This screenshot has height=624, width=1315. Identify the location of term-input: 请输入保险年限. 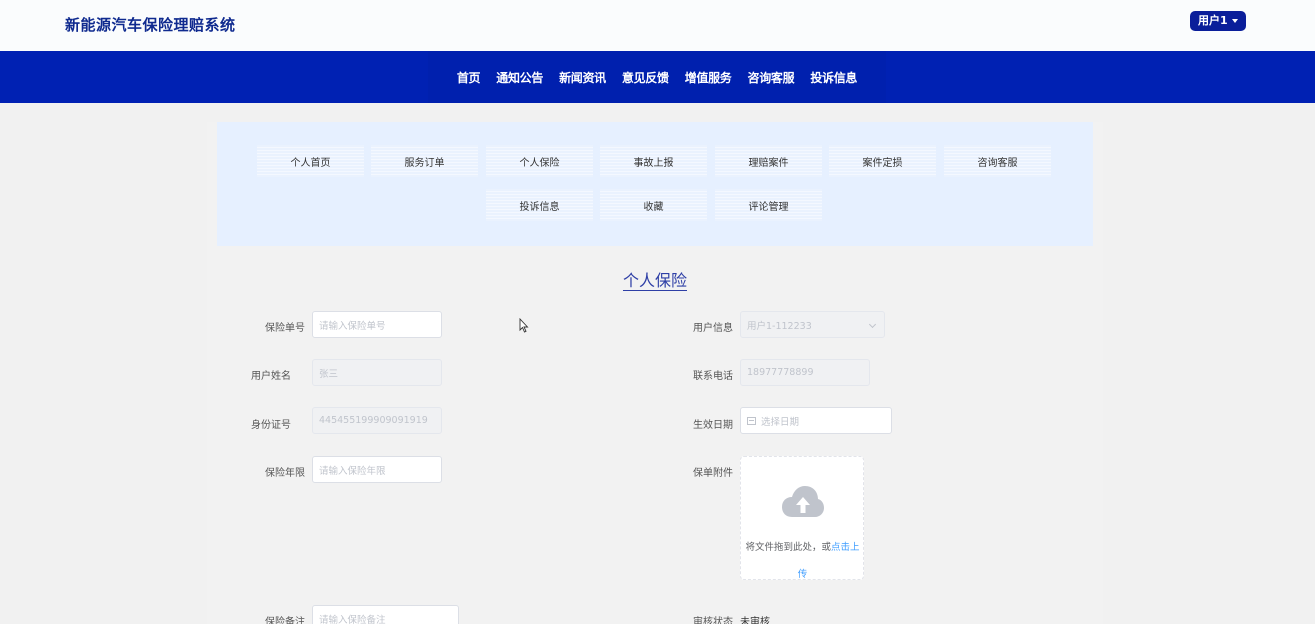
(377, 469).